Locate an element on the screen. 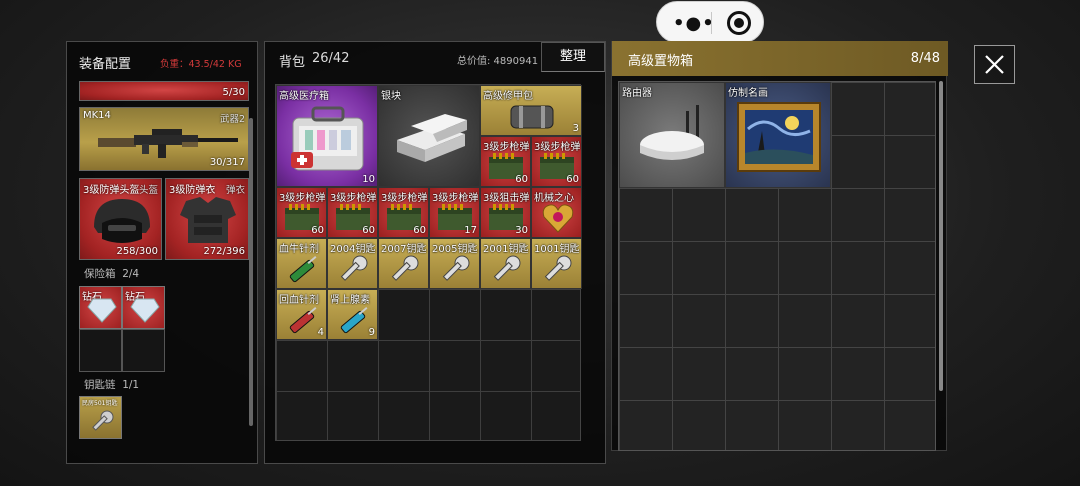 Image resolution: width=1080 pixels, height=486 pixels. capsule-divider is located at coordinates (711, 23).